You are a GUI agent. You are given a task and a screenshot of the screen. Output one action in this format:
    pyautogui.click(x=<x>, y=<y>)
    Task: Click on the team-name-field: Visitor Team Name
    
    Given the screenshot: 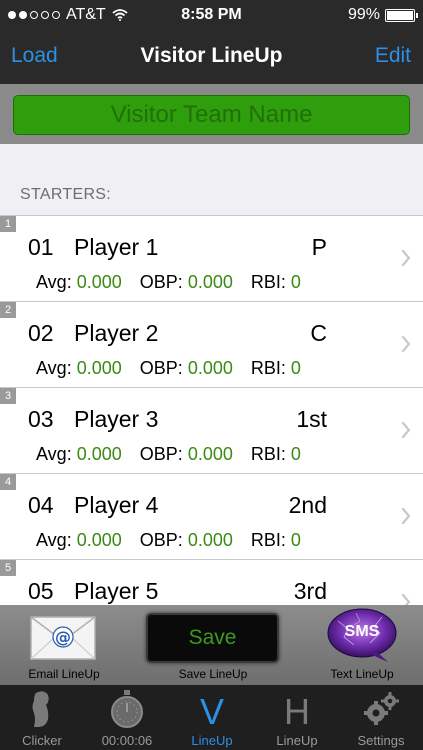 What is the action you would take?
    pyautogui.click(x=211, y=115)
    